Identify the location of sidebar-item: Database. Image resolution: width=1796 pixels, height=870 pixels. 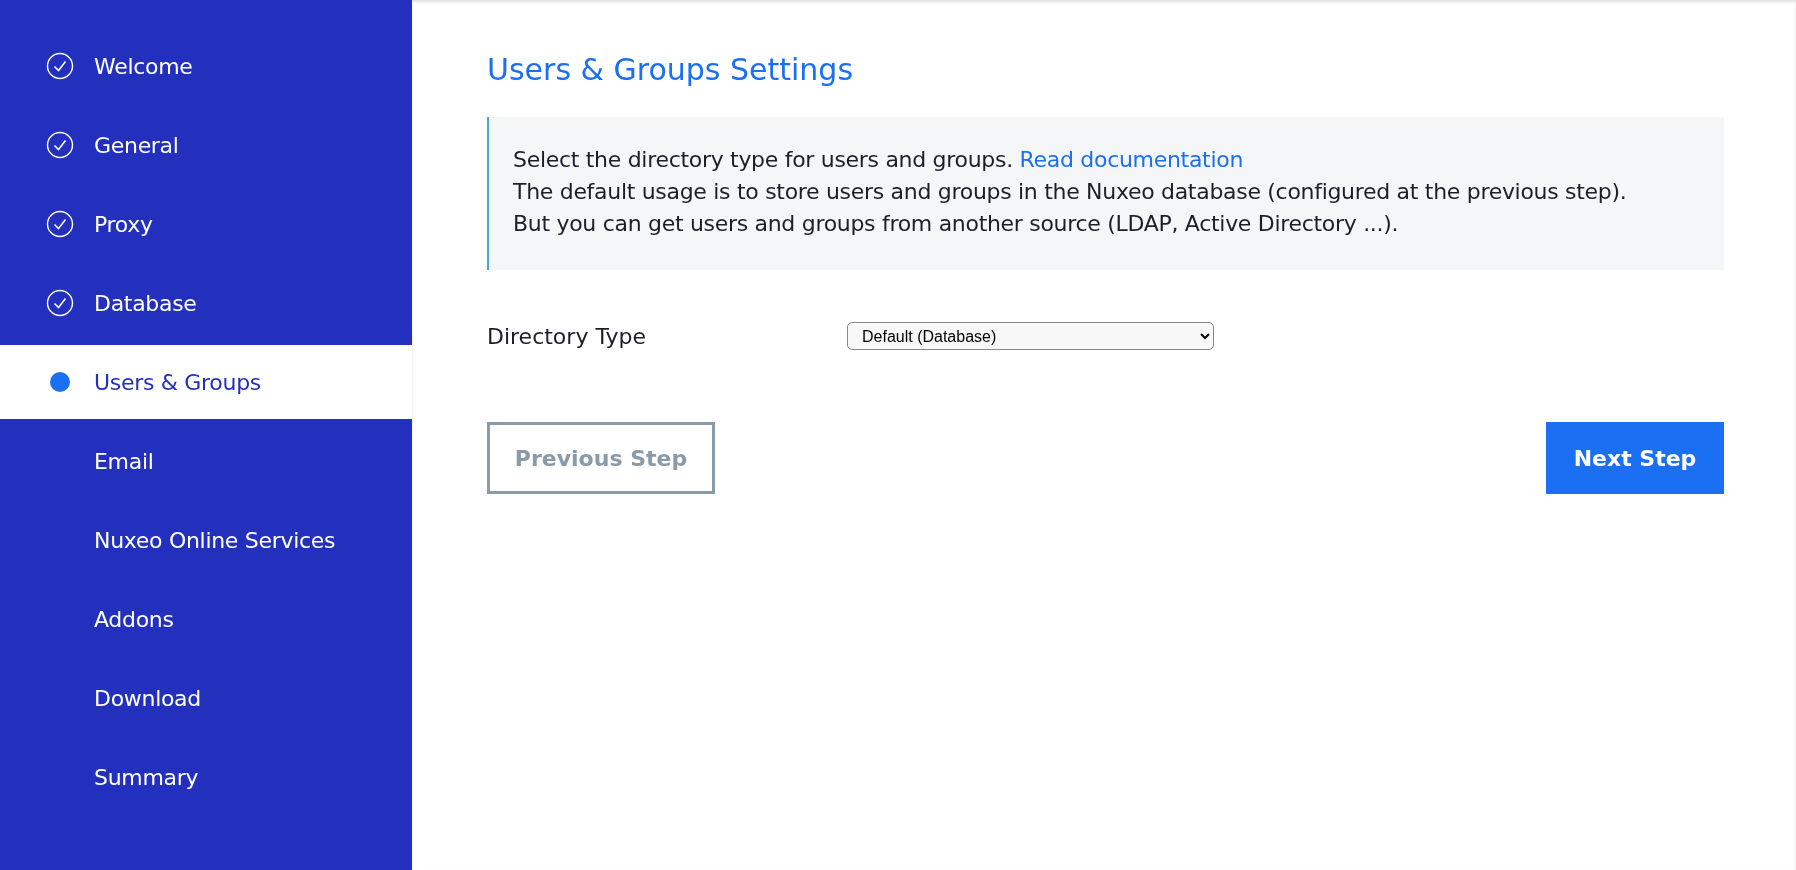
(206, 303).